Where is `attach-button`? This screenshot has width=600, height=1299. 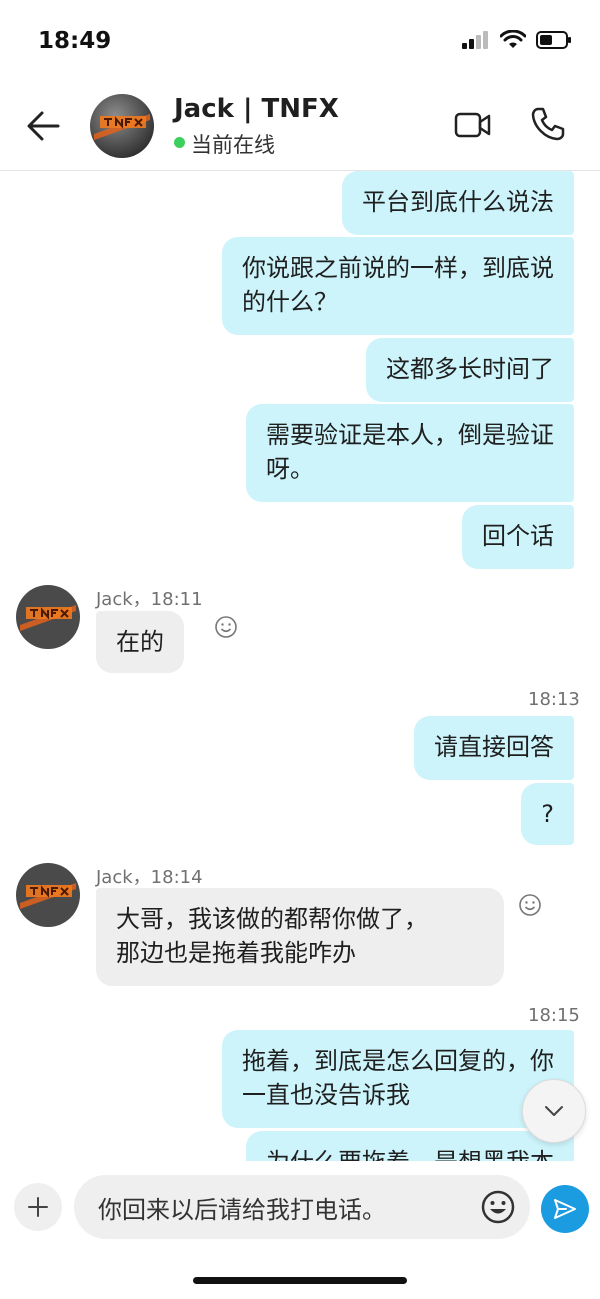 attach-button is located at coordinates (38, 1207).